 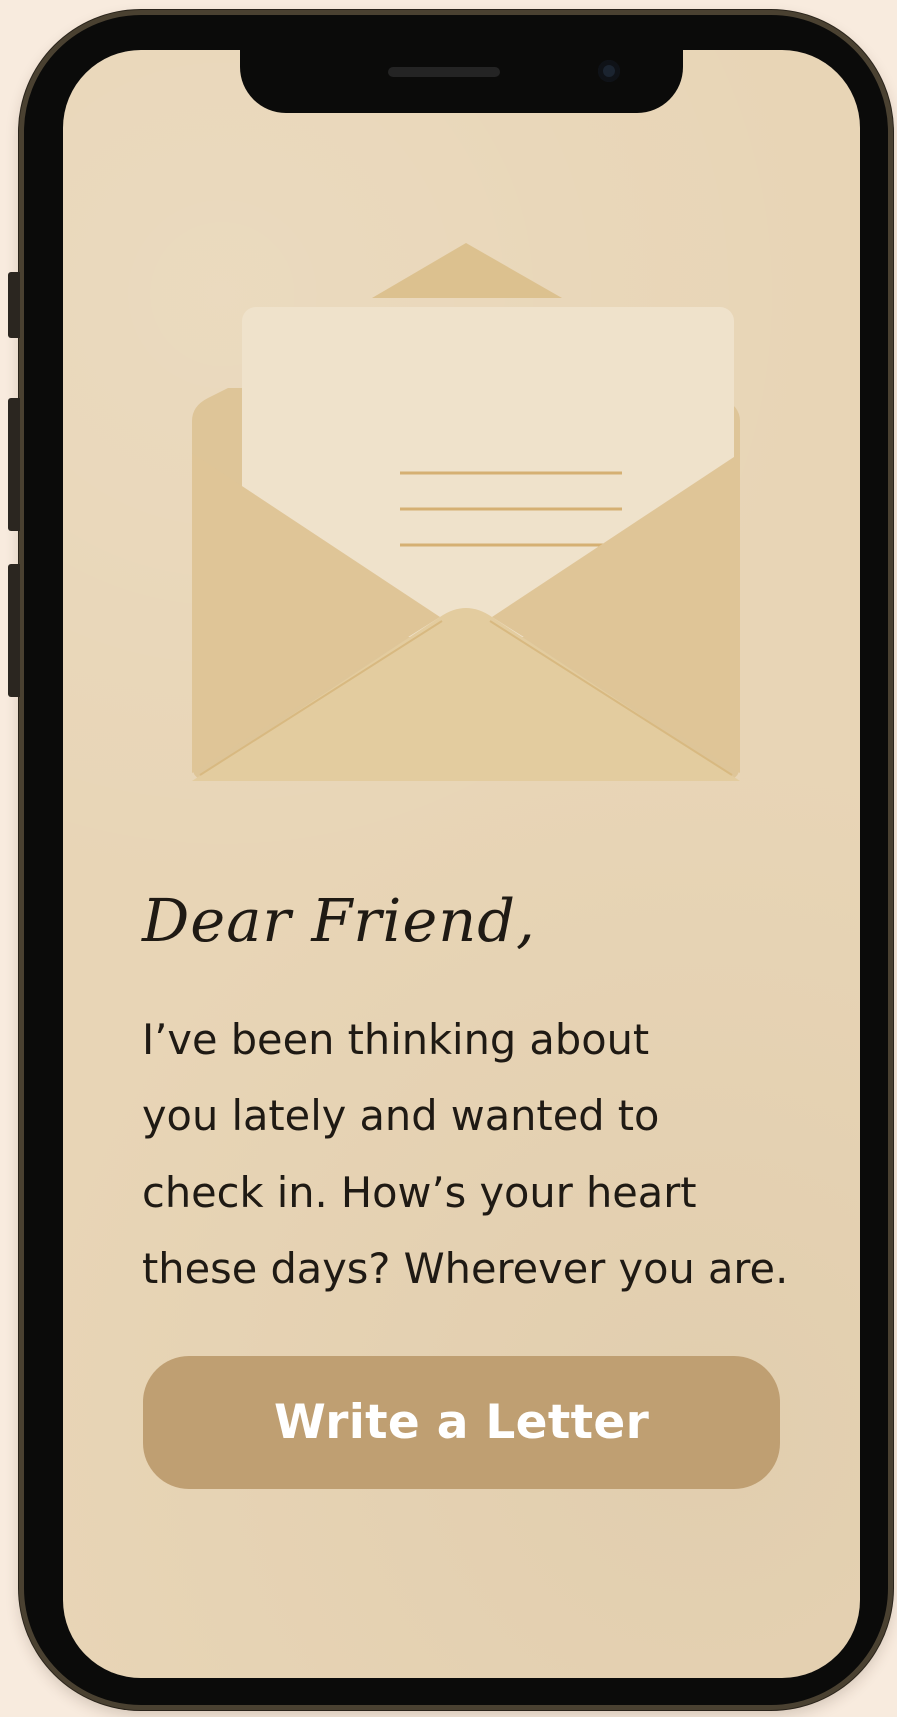 What do you see at coordinates (14, 305) in the screenshot?
I see `side-button-mute` at bounding box center [14, 305].